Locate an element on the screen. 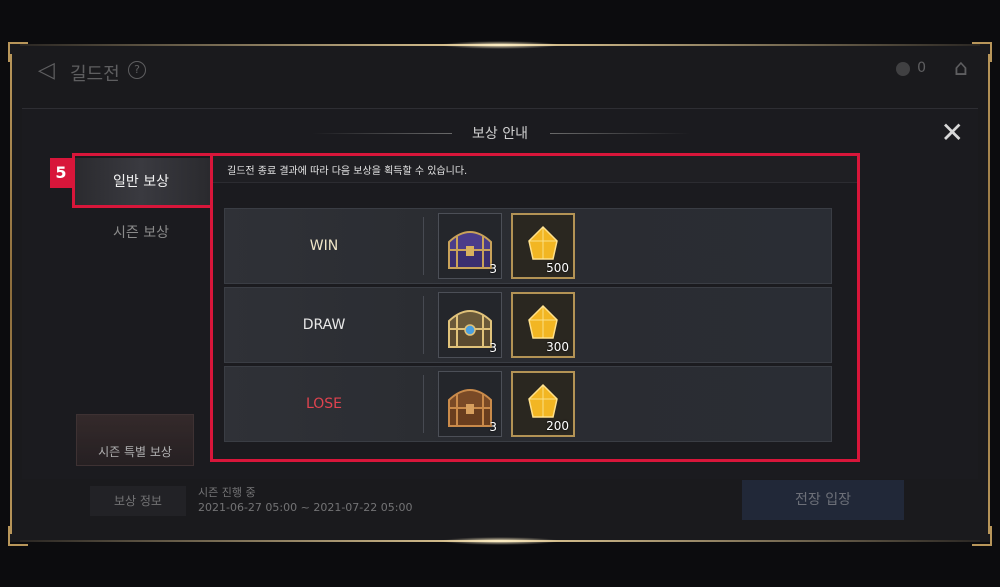 Image resolution: width=1000 pixels, height=587 pixels. season-special-reward-button: 시즌 특별 보상 is located at coordinates (135, 440).